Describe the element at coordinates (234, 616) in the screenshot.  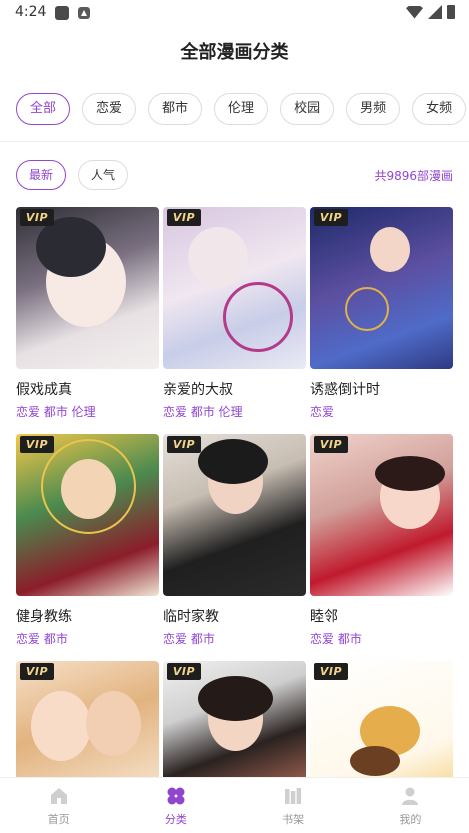
I see `comic-title: 临时家教` at that location.